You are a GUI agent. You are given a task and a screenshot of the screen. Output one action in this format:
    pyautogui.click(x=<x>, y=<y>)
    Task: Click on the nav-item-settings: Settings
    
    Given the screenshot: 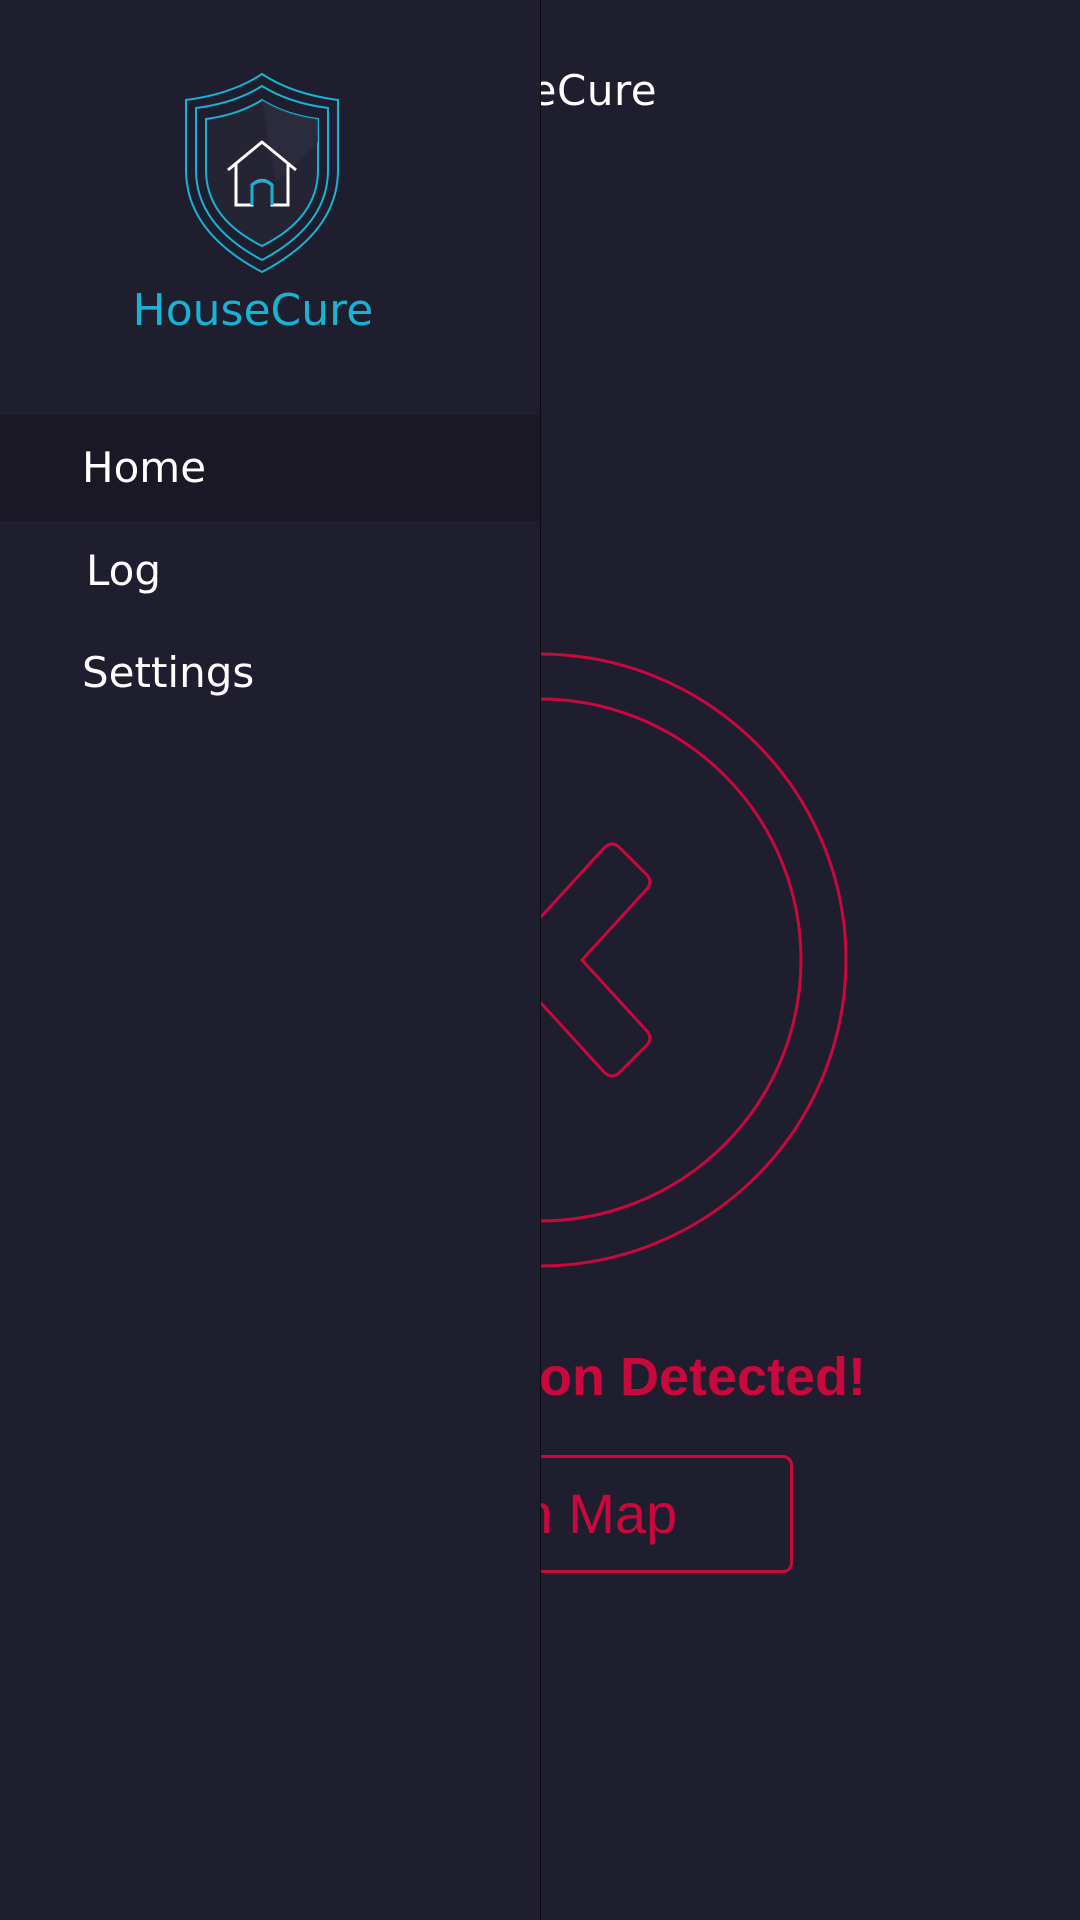 What is the action you would take?
    pyautogui.click(x=270, y=673)
    